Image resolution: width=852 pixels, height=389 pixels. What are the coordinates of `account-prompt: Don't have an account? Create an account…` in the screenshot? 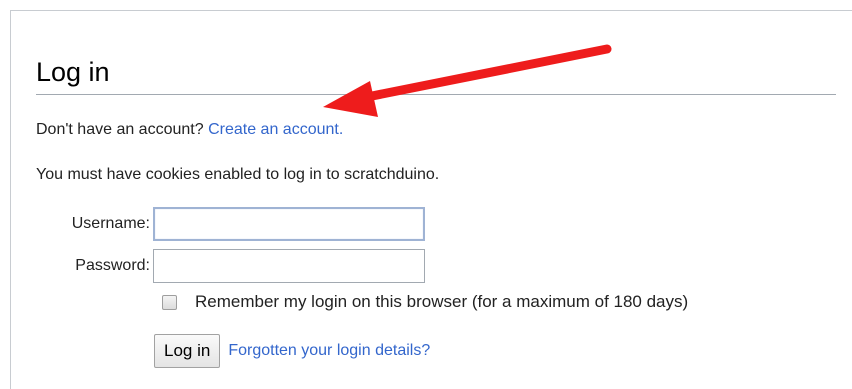 It's located at (189, 130).